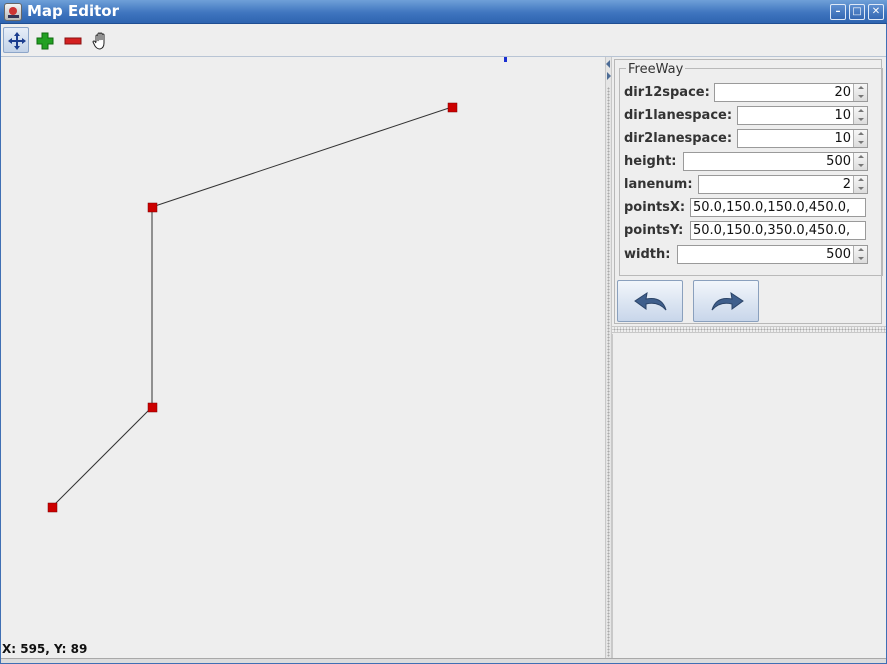 The width and height of the screenshot is (887, 664). Describe the element at coordinates (650, 161) in the screenshot. I see `prop-label: height:` at that location.